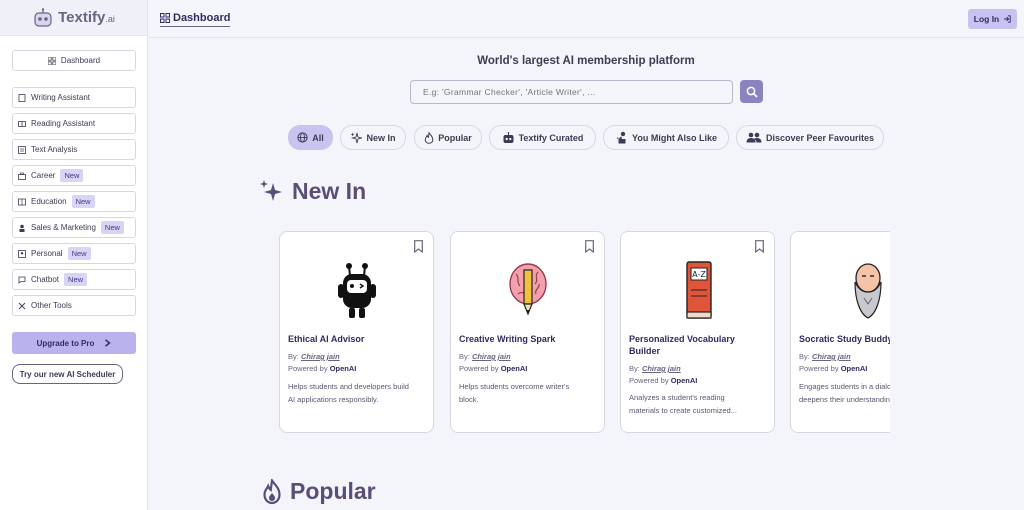 This screenshot has height=510, width=1024. What do you see at coordinates (63, 123) in the screenshot?
I see `sidebar-item-label: Reading Assistant` at bounding box center [63, 123].